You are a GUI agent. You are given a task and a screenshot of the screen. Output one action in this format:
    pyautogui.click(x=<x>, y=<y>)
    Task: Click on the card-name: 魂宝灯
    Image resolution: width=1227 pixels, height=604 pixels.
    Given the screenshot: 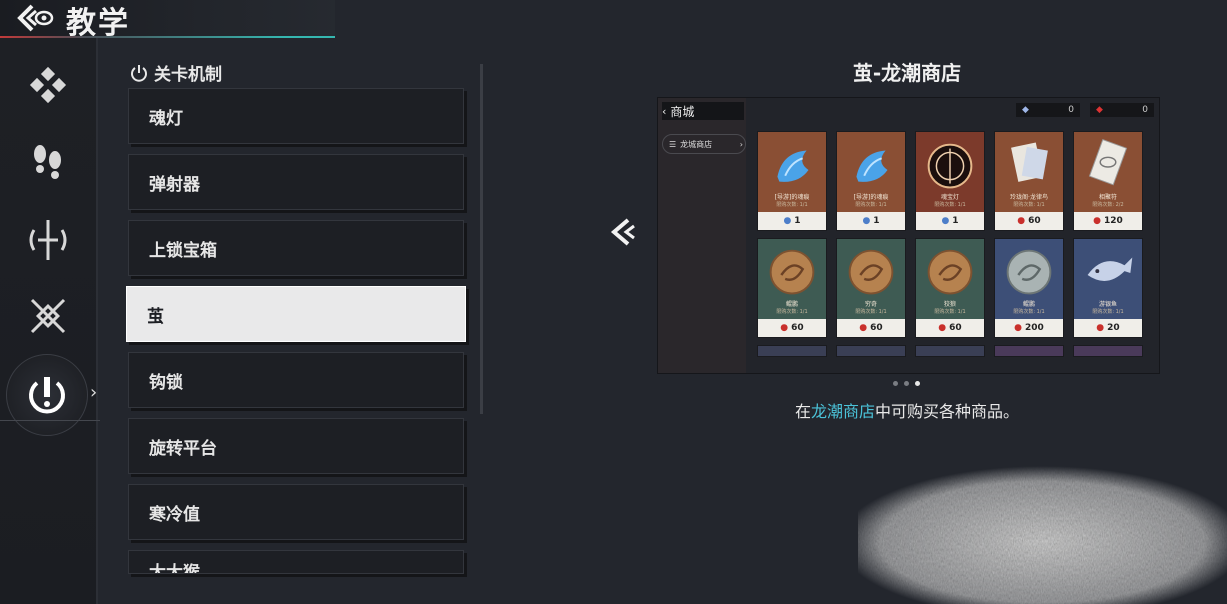 What is the action you would take?
    pyautogui.click(x=949, y=197)
    